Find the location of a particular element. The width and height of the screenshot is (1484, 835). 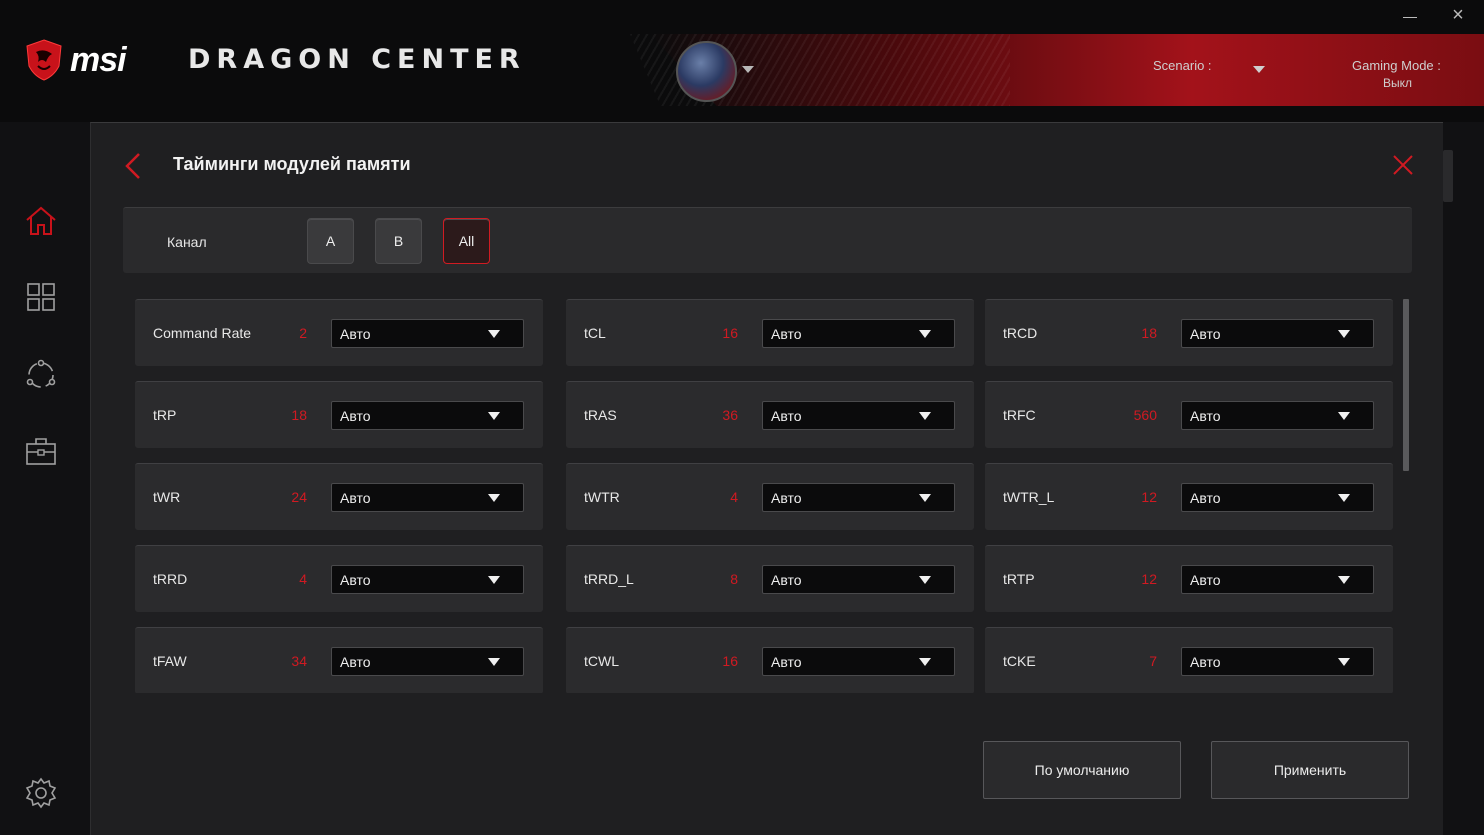

timing-name: tCWL is located at coordinates (601, 661).